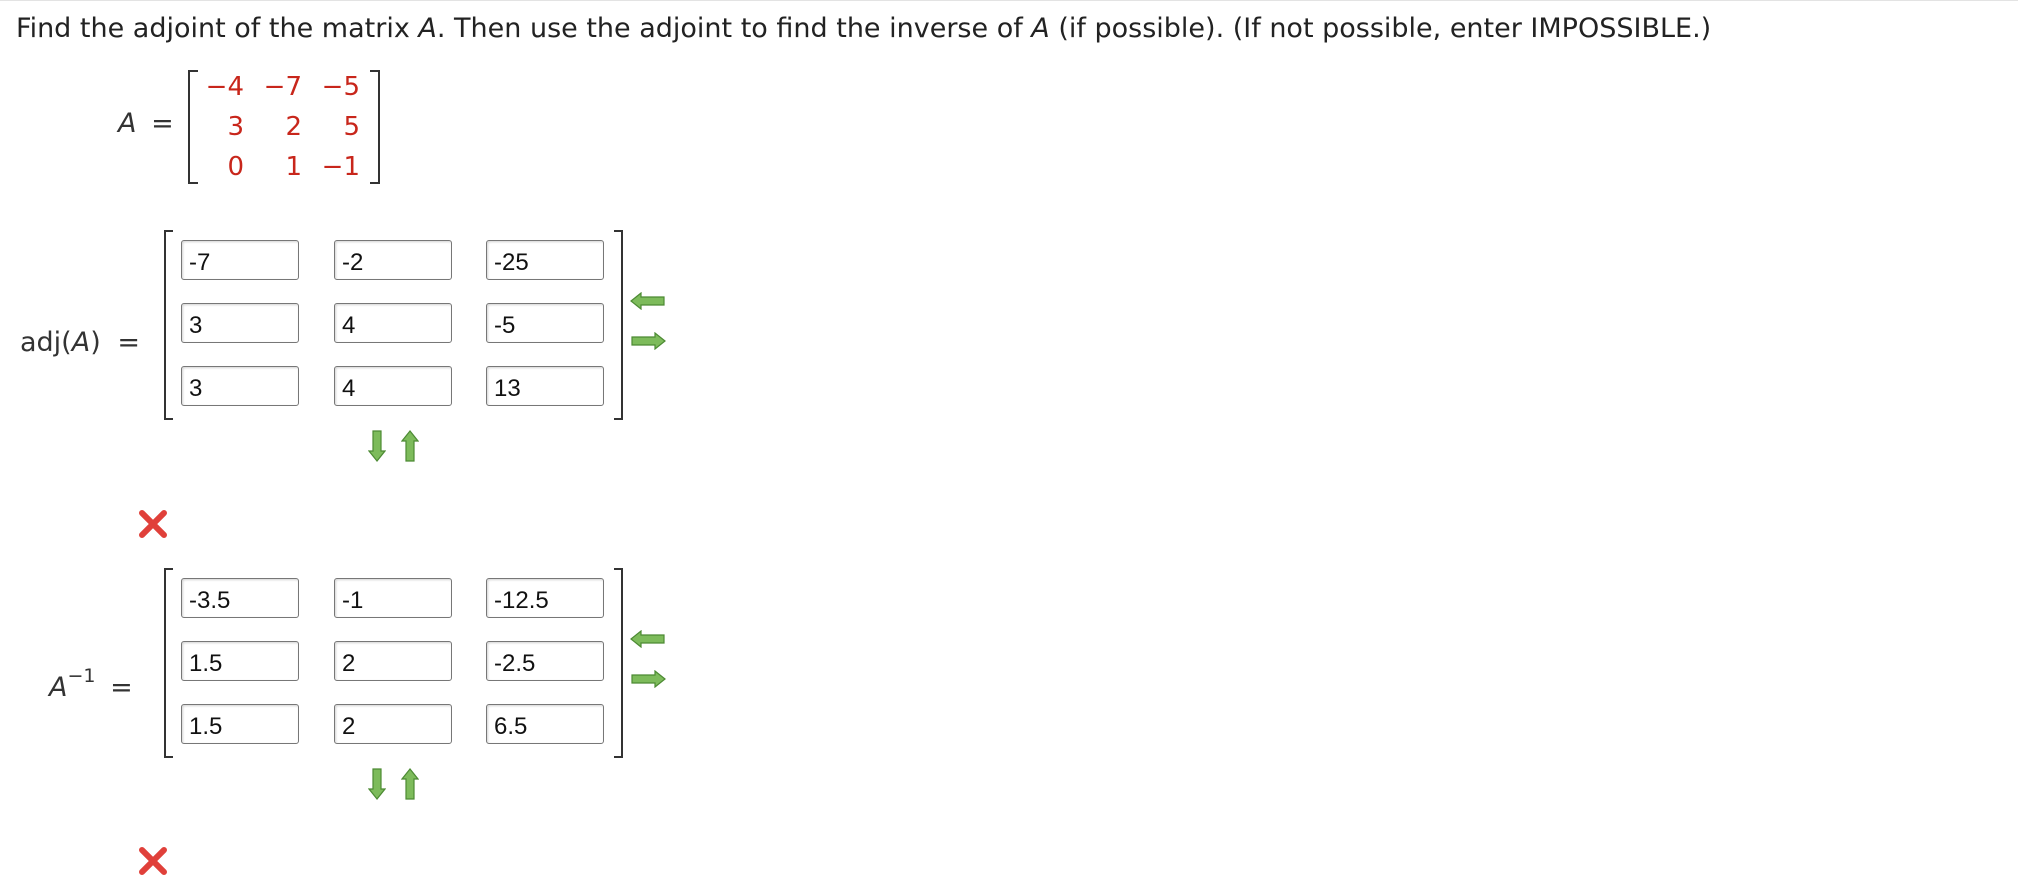  Describe the element at coordinates (128, 342) in the screenshot. I see `adj-label-eq: =` at that location.